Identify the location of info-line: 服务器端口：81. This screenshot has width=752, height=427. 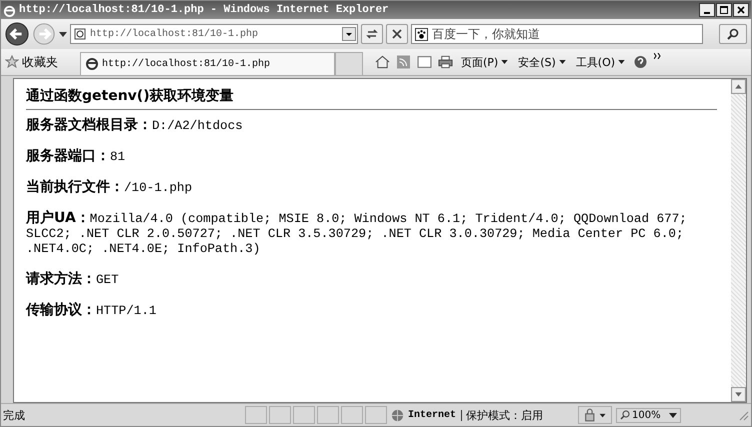
(76, 157).